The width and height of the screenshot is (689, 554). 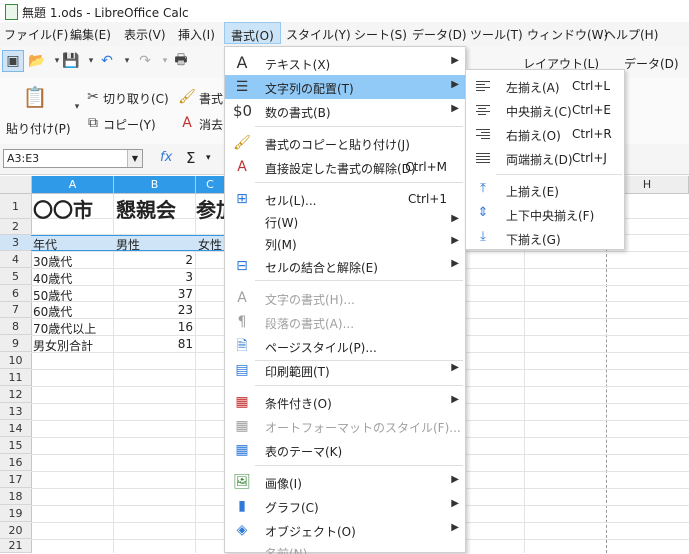 I want to click on function-wizard-icon: fx, so click(x=166, y=157).